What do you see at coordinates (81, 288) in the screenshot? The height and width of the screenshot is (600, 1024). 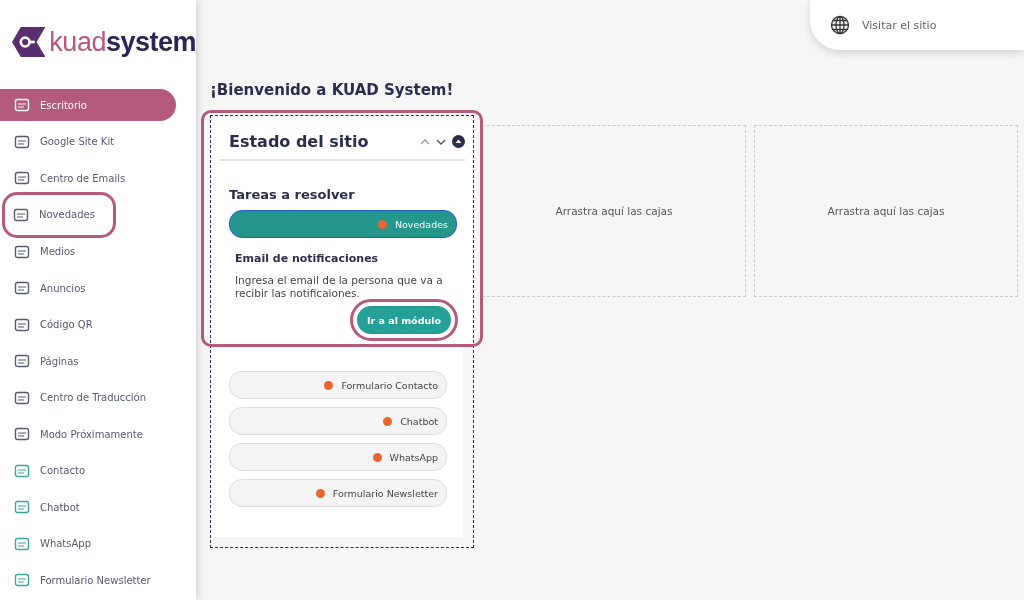 I see `sidebar-item: Anuncios` at bounding box center [81, 288].